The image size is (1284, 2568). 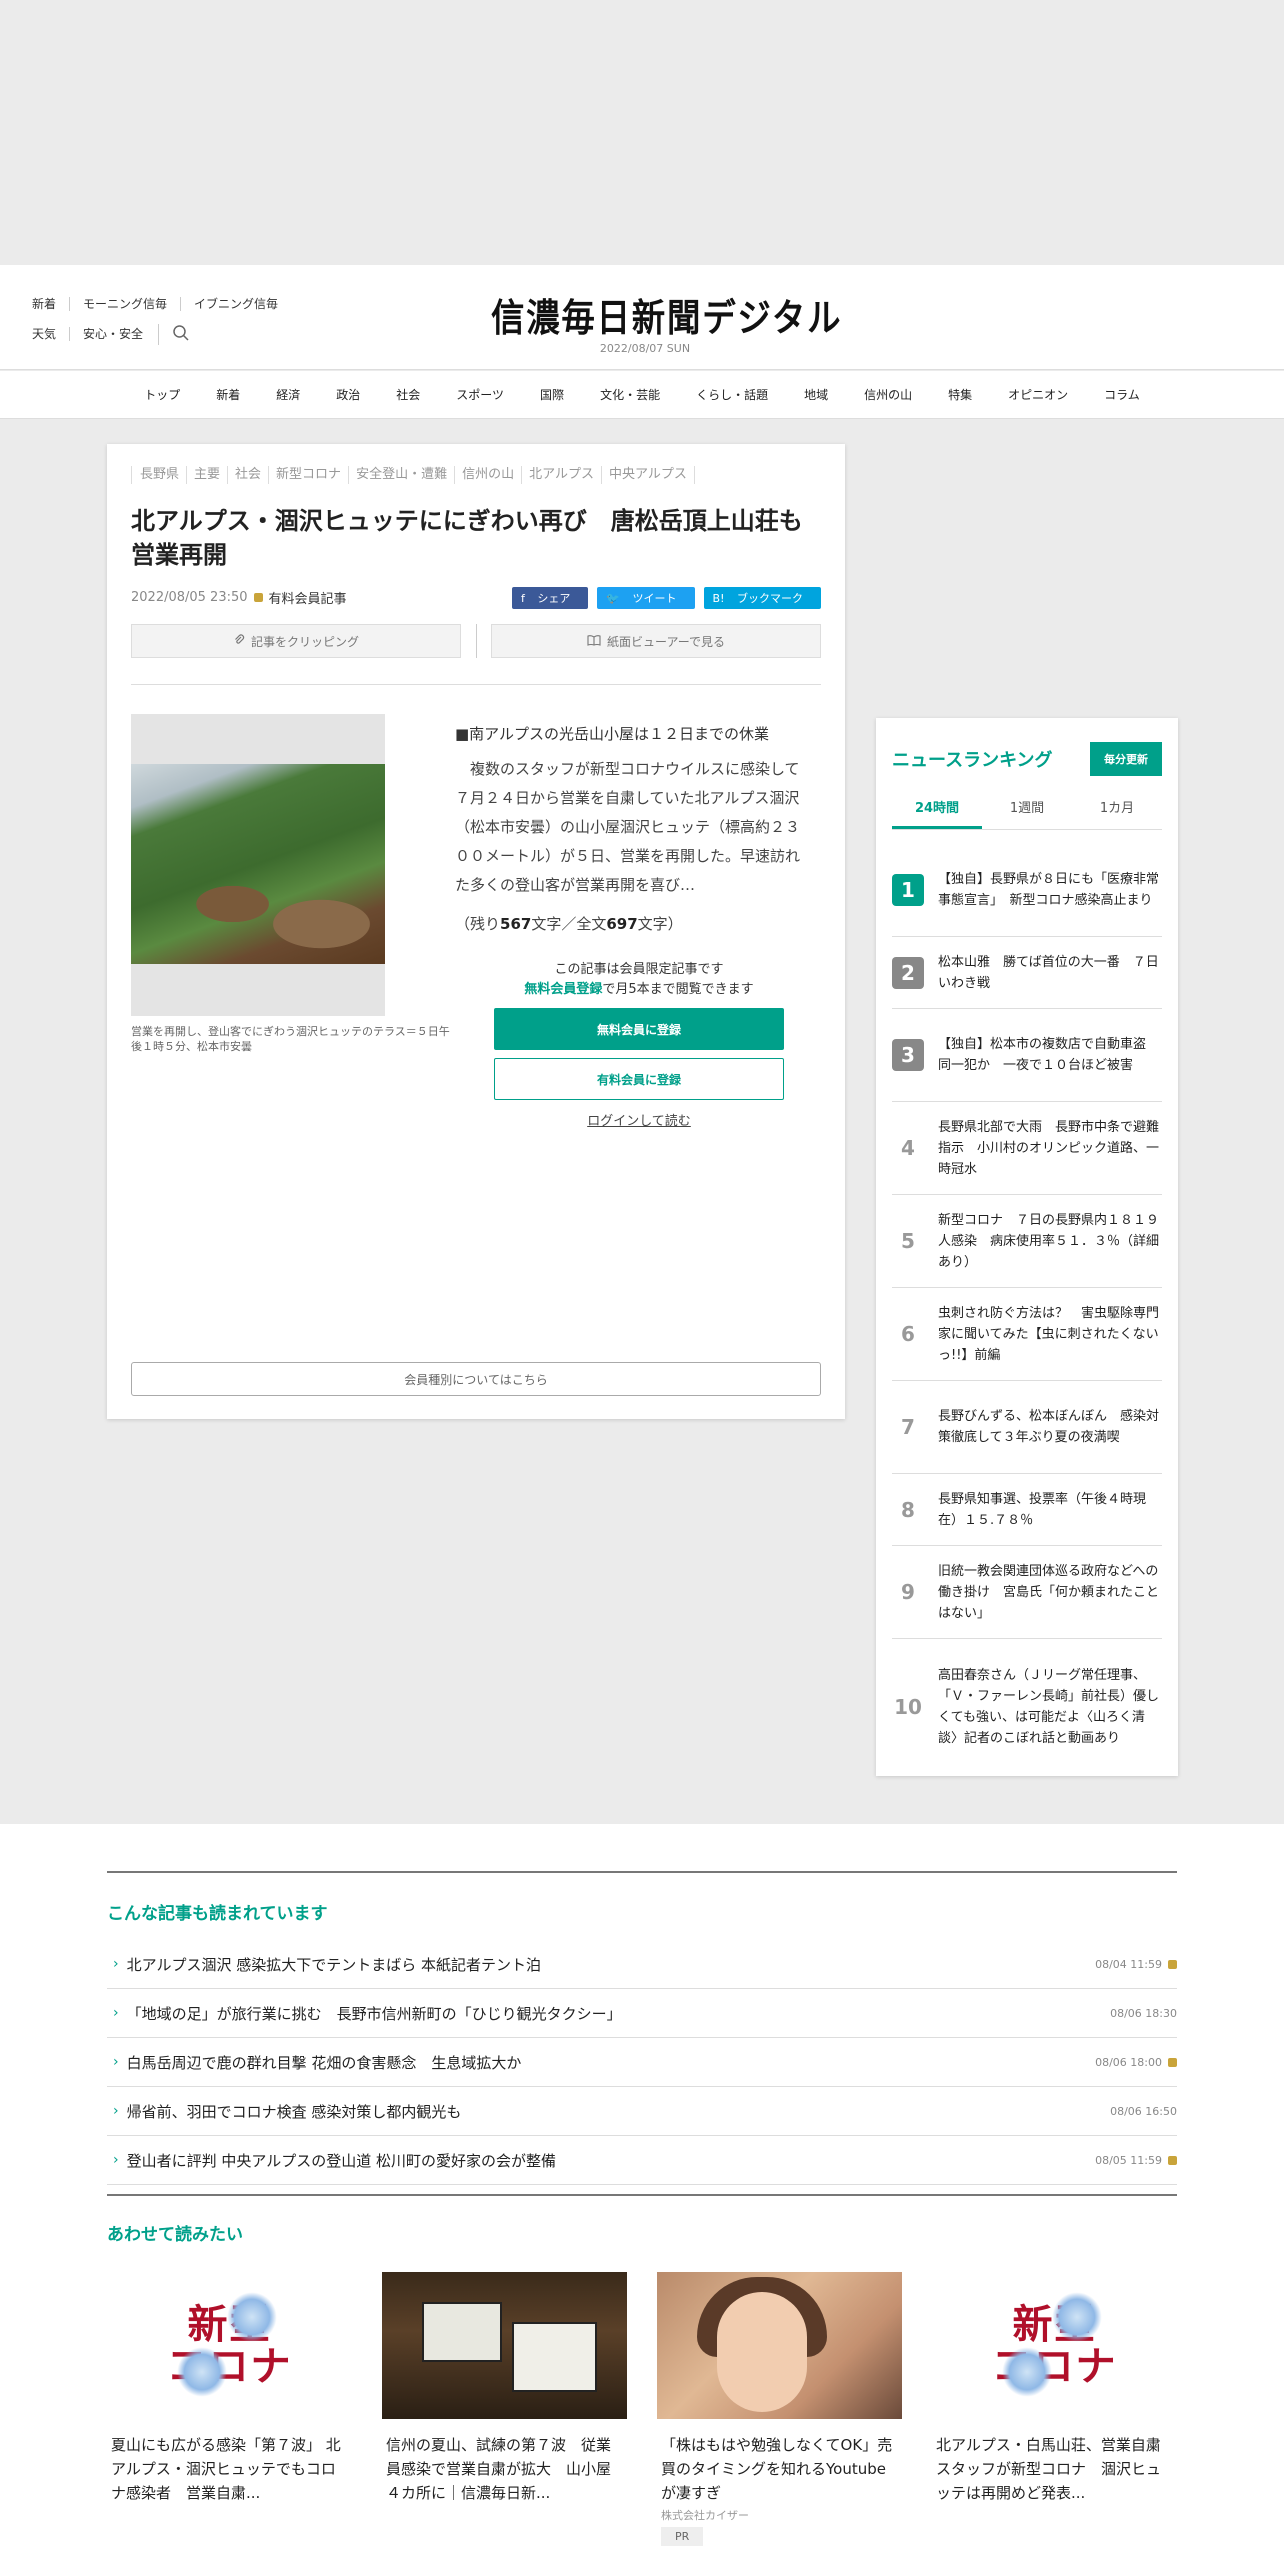 I want to click on list-item-date: 08/06 18:00, so click(x=1128, y=2062).